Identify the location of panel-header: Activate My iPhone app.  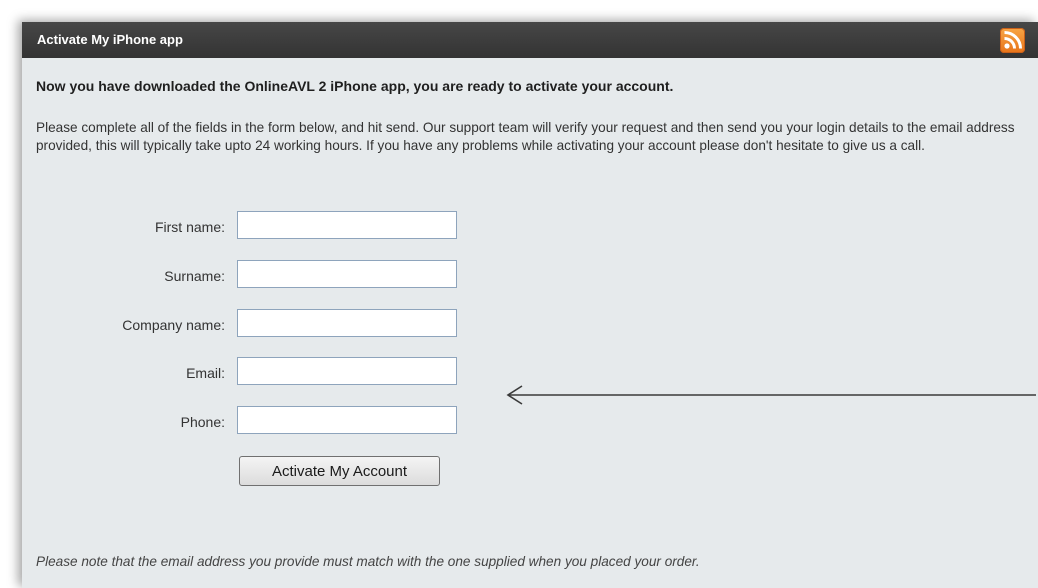
(530, 40).